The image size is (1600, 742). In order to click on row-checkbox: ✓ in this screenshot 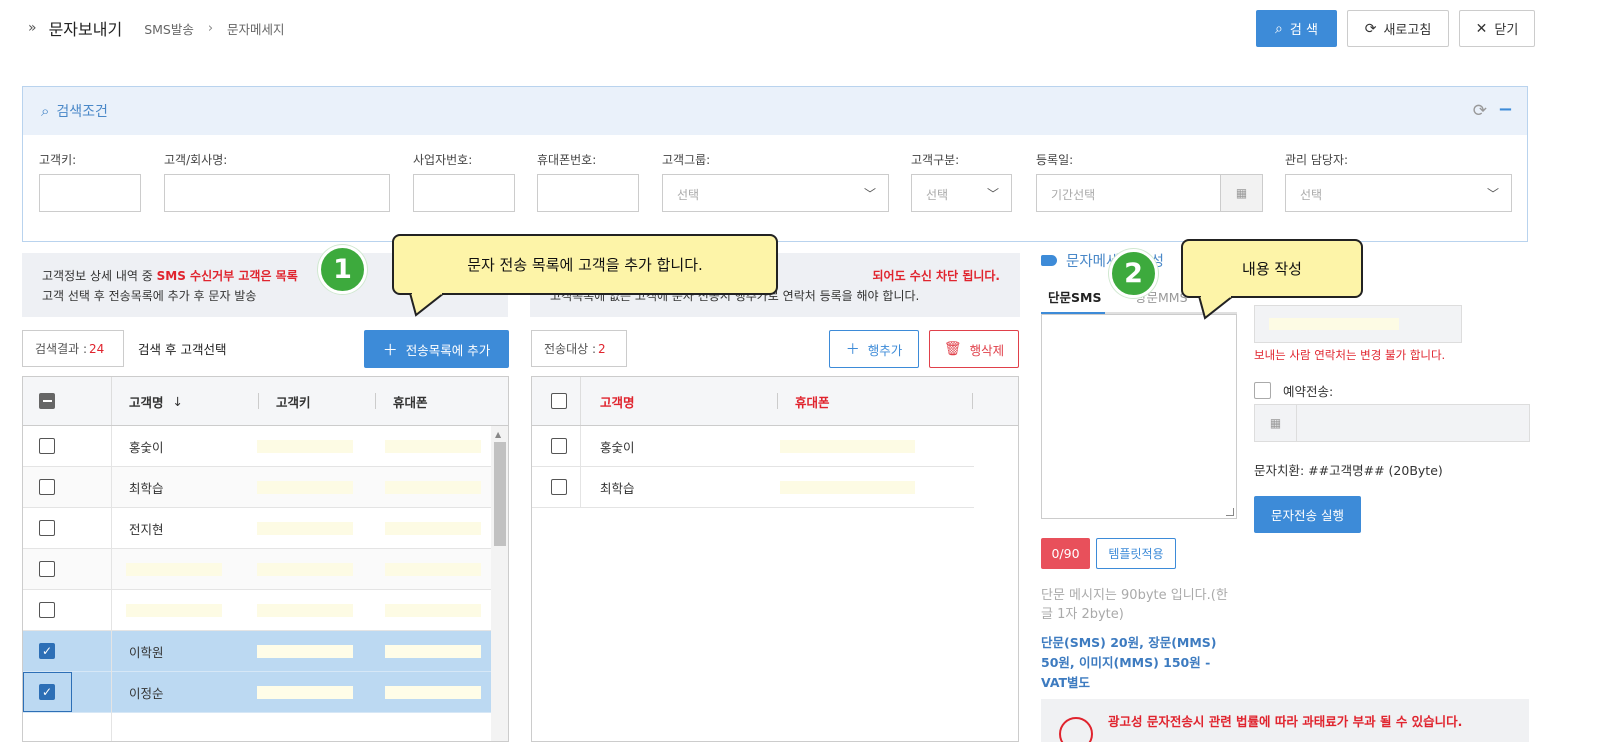, I will do `click(47, 651)`.